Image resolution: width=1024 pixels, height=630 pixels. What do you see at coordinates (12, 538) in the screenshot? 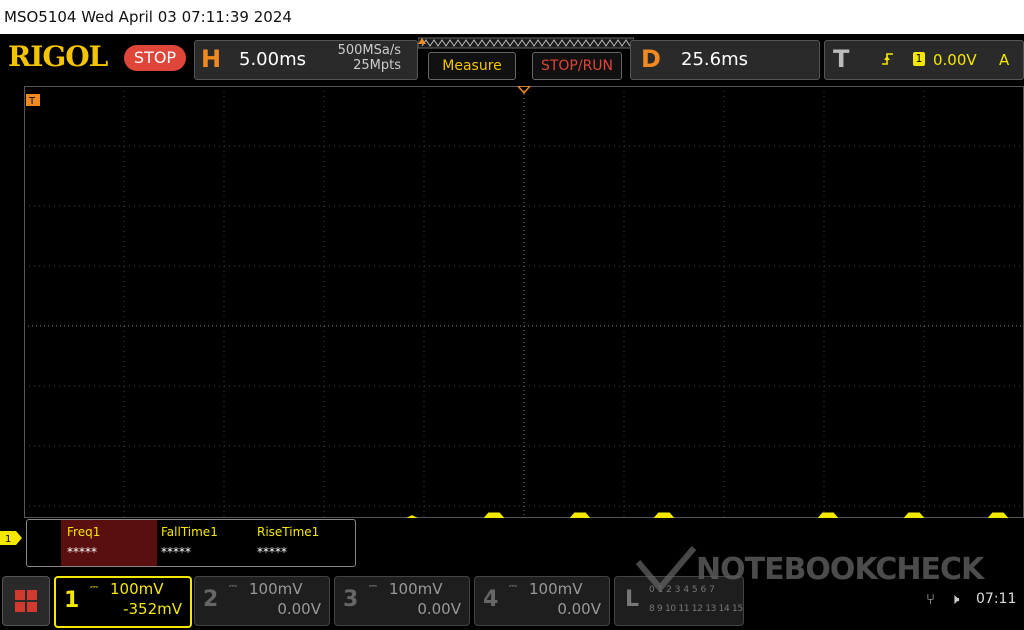
I see `ch1-level-marker: 1` at bounding box center [12, 538].